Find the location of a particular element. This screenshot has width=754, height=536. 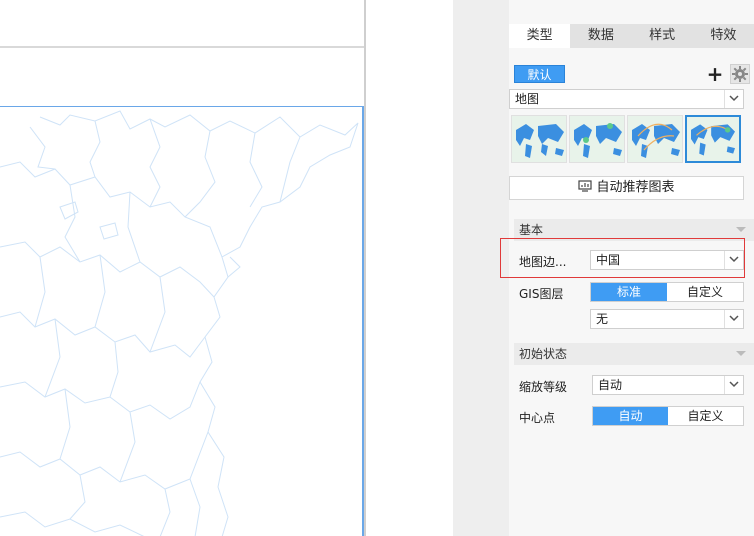

center-custom-option: 自定义 is located at coordinates (705, 416).